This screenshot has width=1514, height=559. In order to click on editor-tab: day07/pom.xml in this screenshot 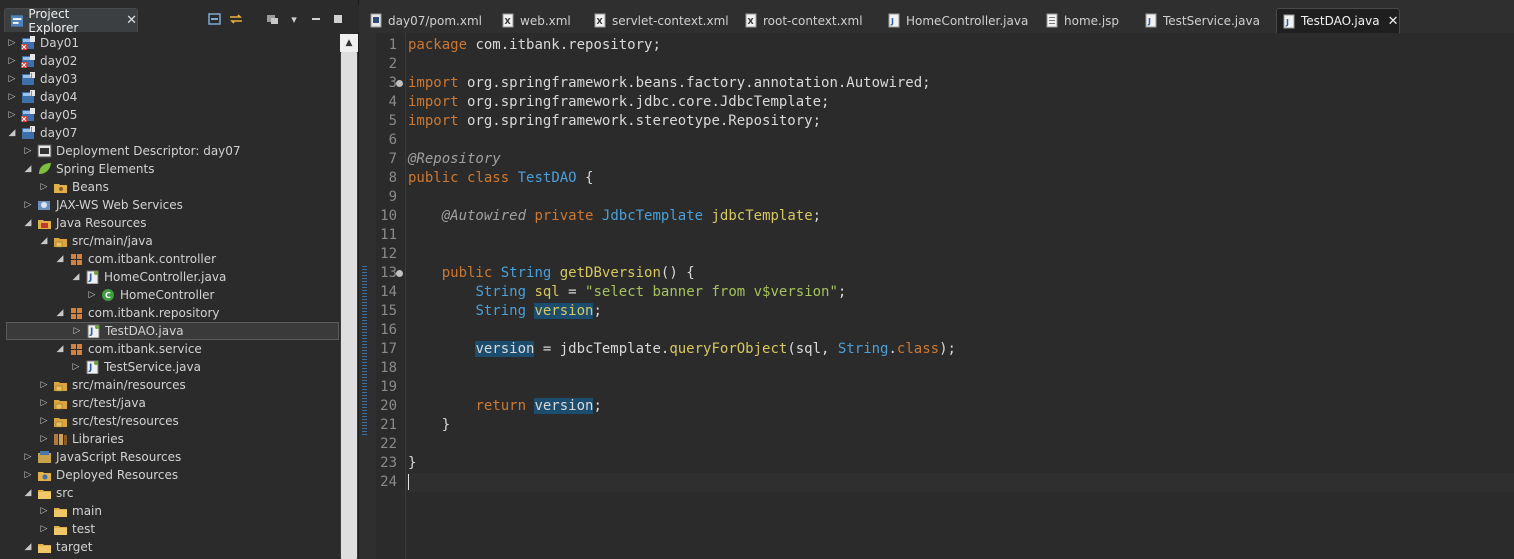, I will do `click(428, 20)`.